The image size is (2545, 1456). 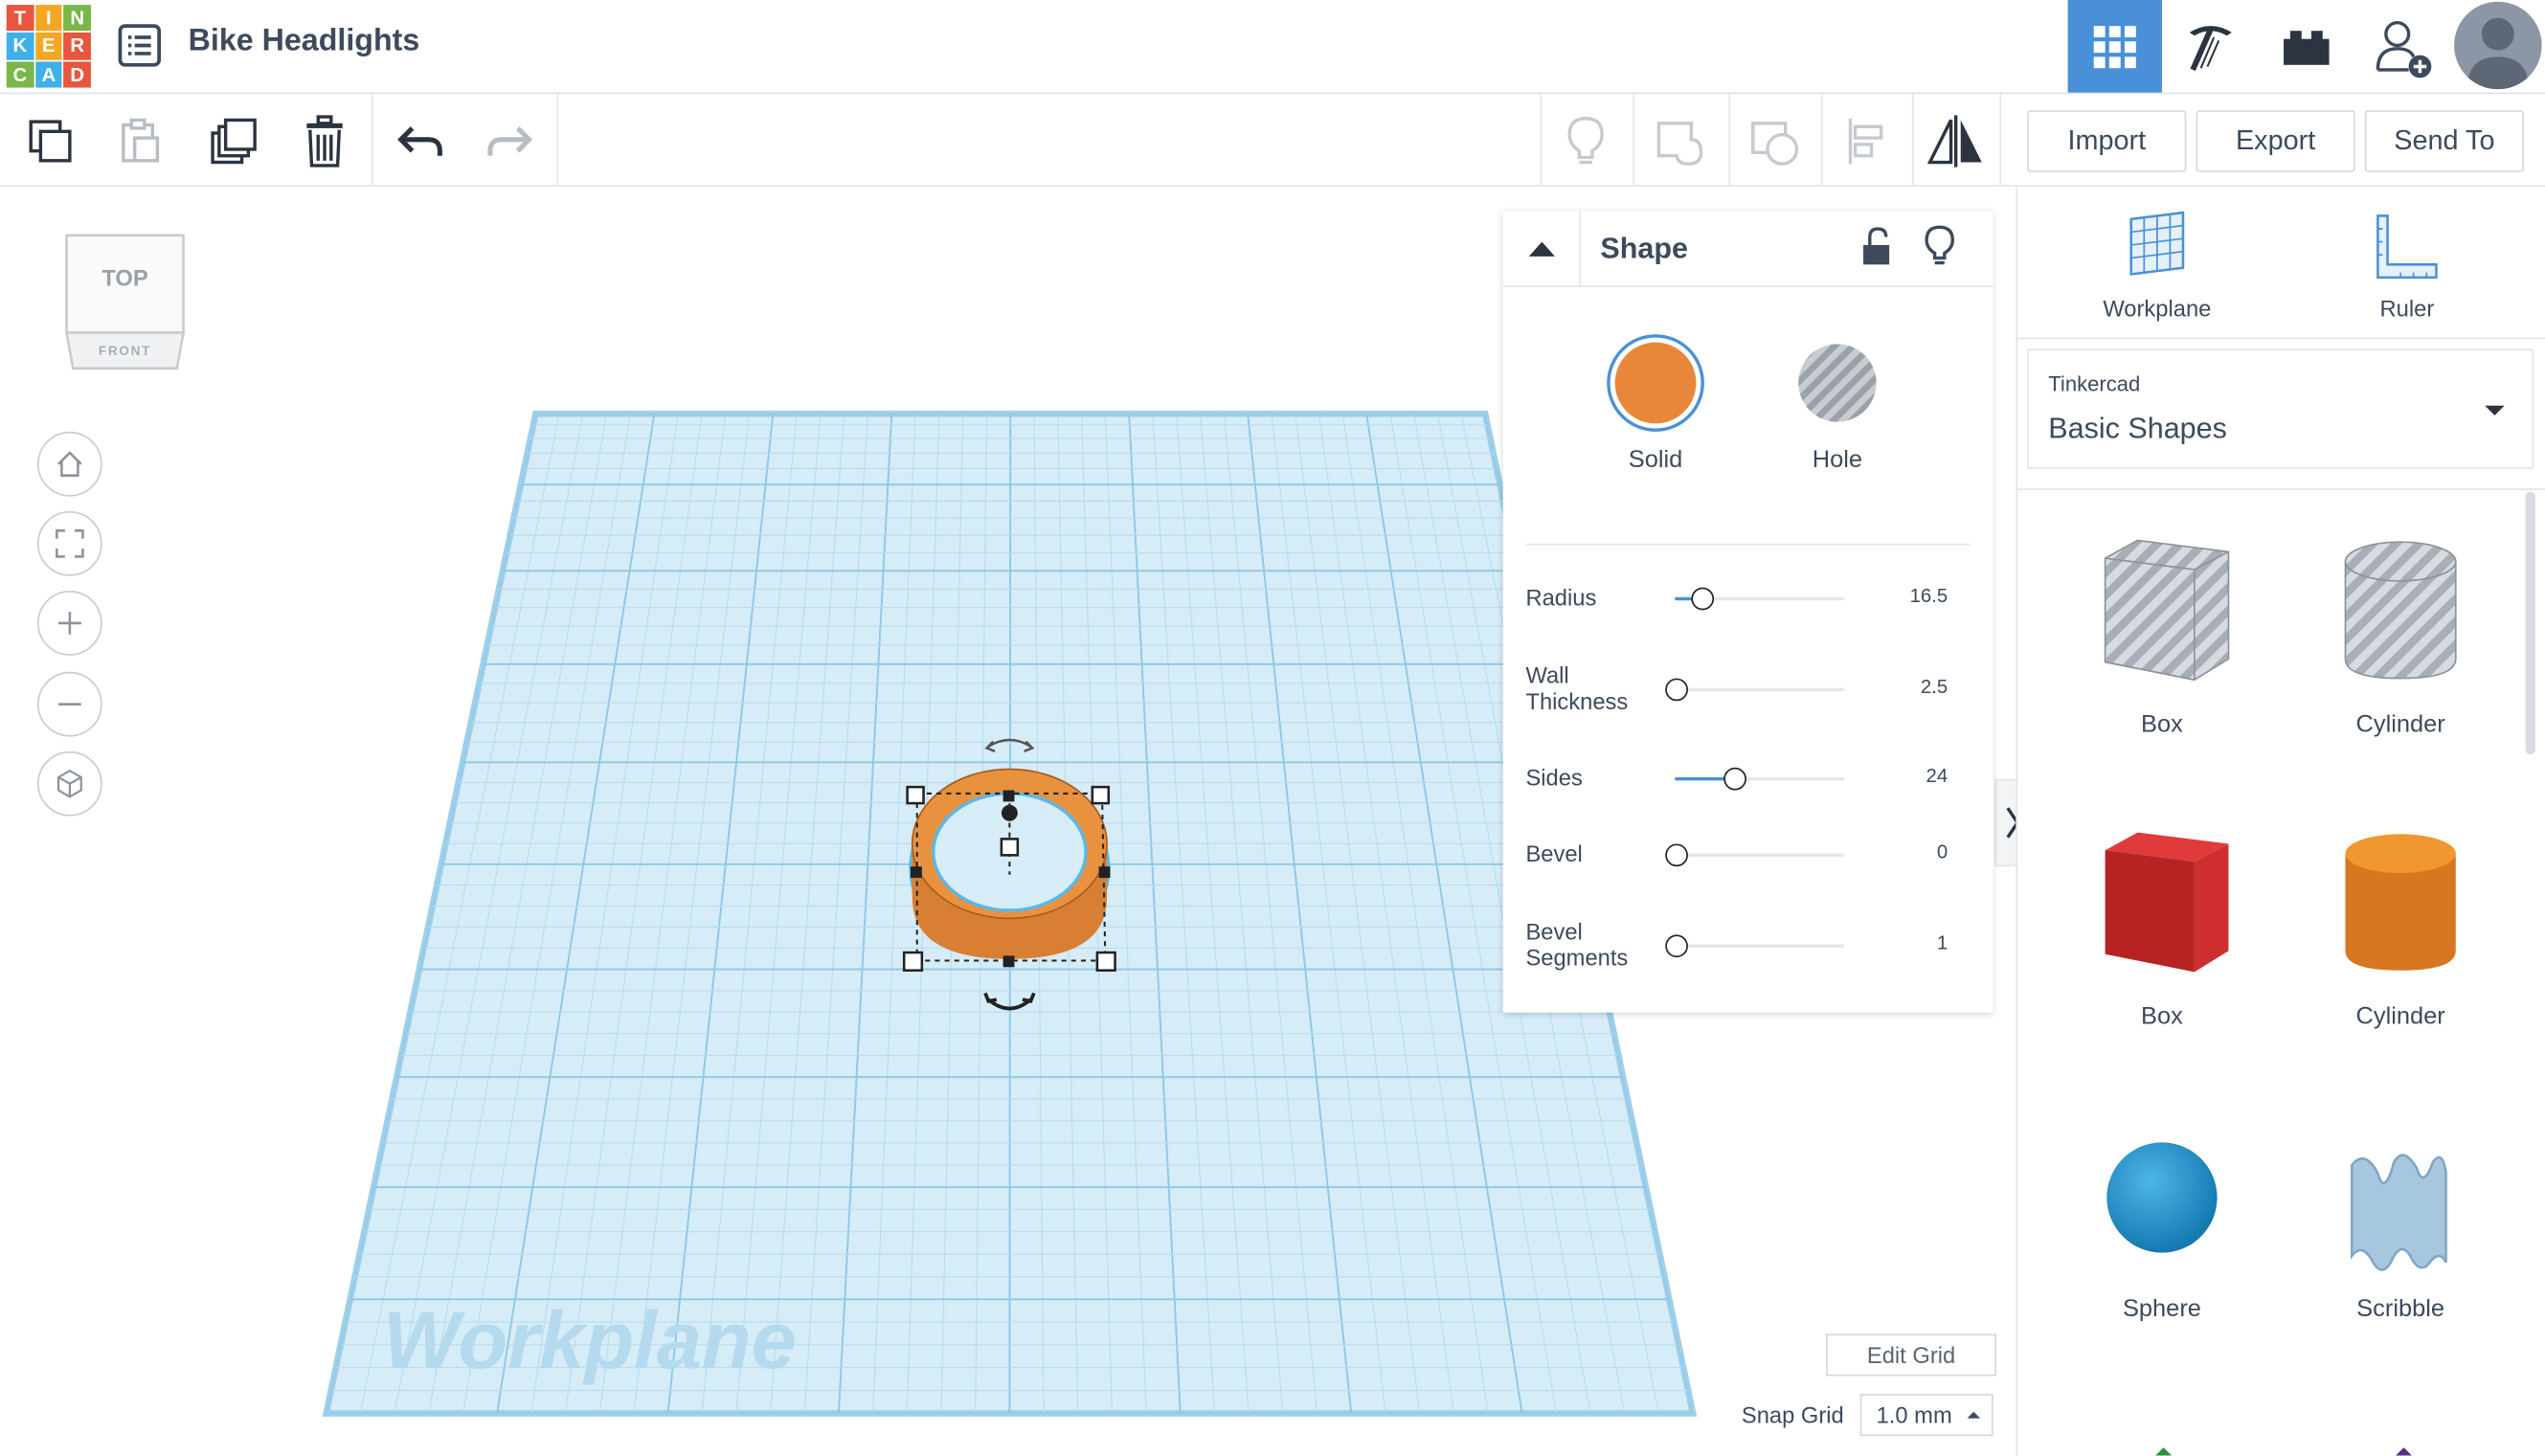 I want to click on param-value: 1, so click(x=1915, y=943).